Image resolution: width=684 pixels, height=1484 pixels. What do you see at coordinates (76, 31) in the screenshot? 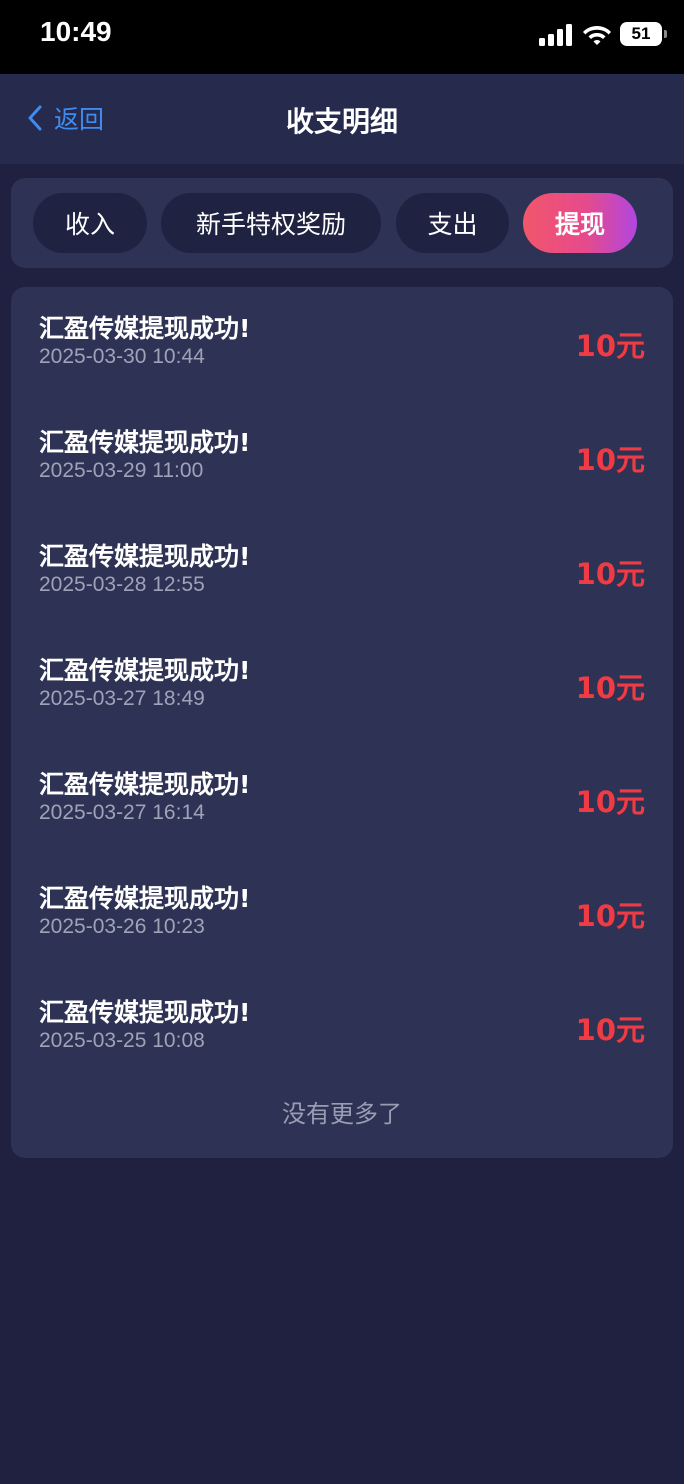
I see `status-time: 10:49` at bounding box center [76, 31].